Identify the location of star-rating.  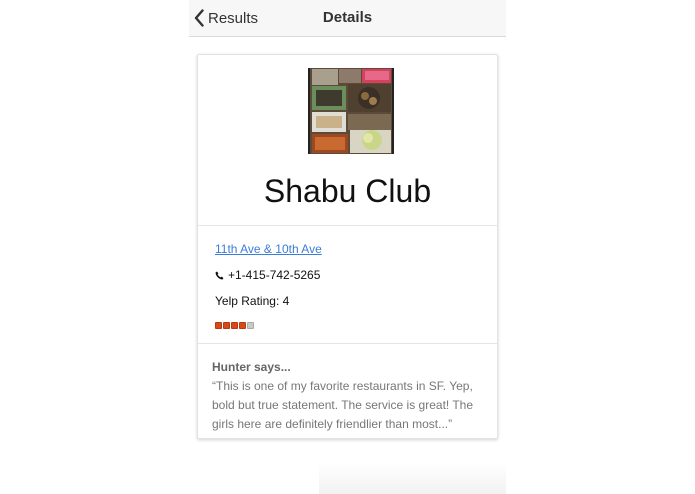
(235, 325).